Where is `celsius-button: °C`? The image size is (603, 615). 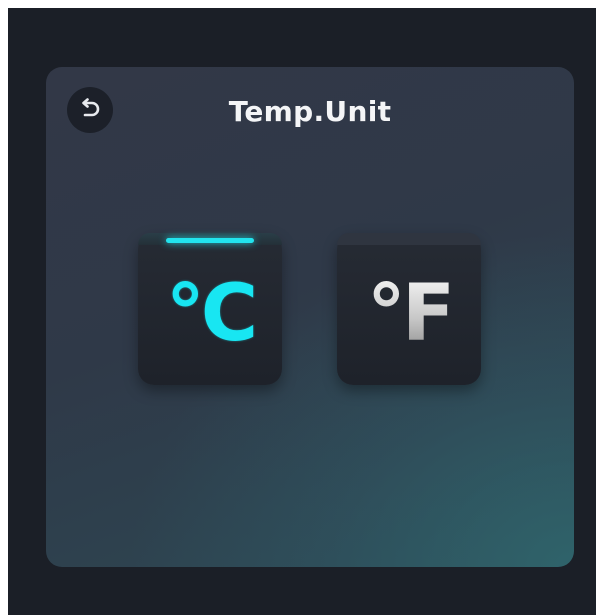
celsius-button: °C is located at coordinates (210, 309).